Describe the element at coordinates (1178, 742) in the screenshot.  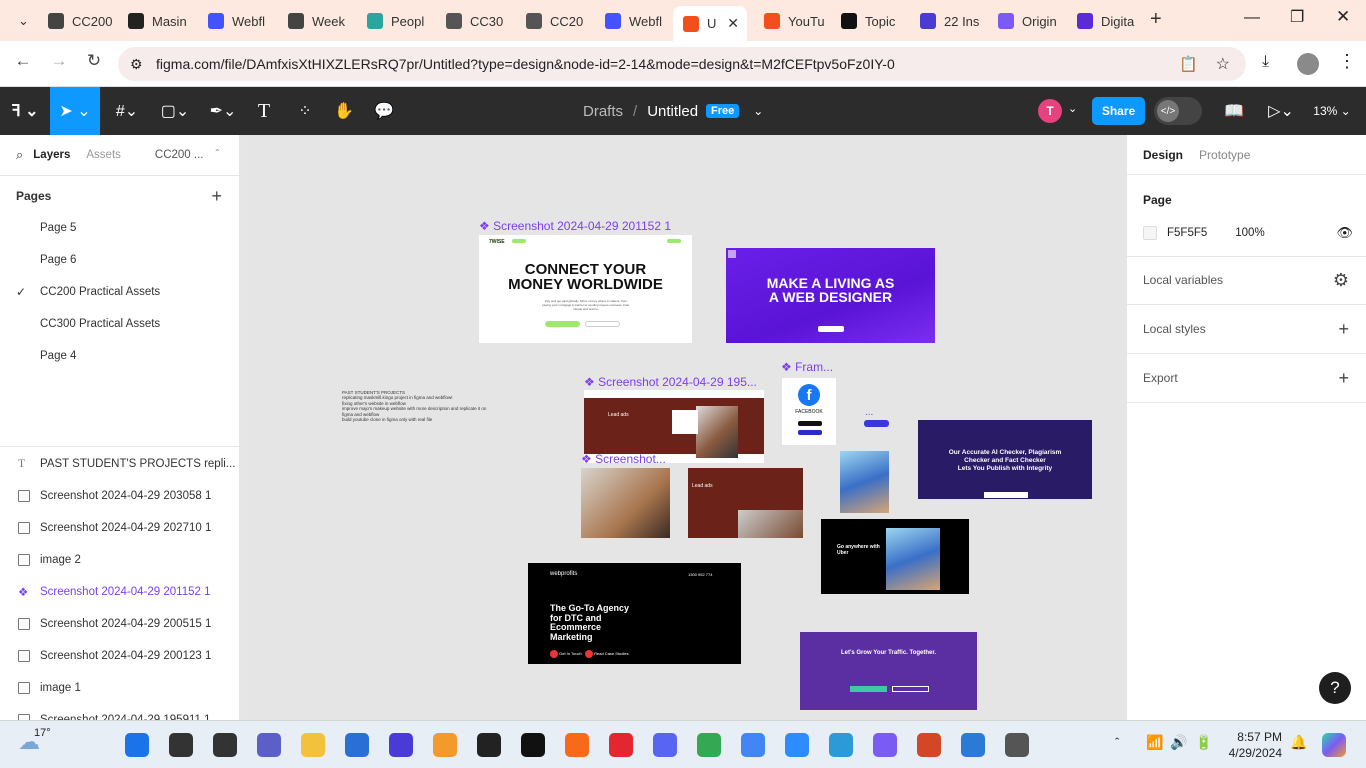
I see `volume-icon: 🔊` at that location.